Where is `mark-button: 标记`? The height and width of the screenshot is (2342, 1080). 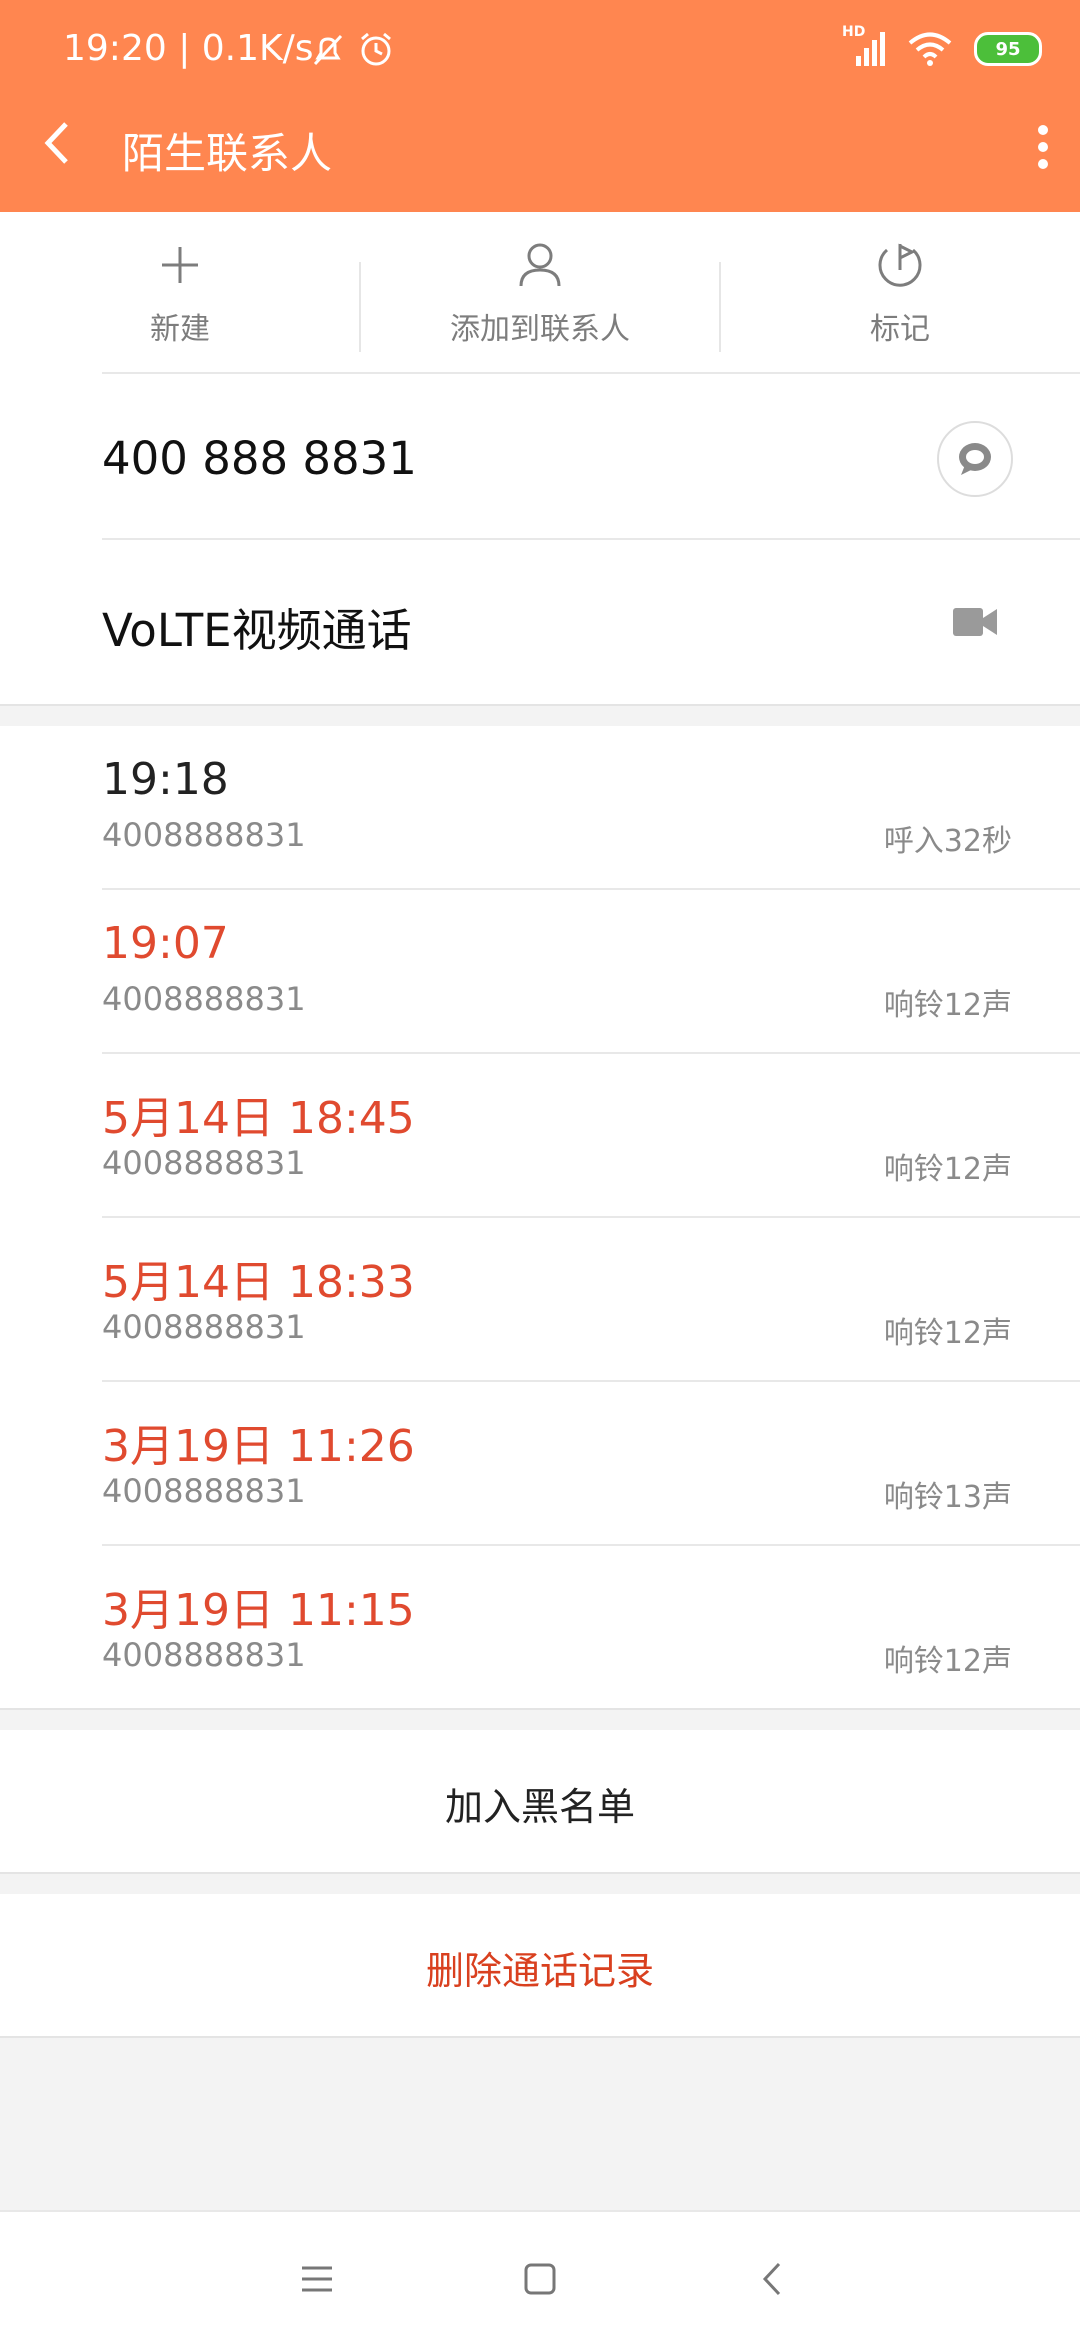 mark-button: 标记 is located at coordinates (900, 293).